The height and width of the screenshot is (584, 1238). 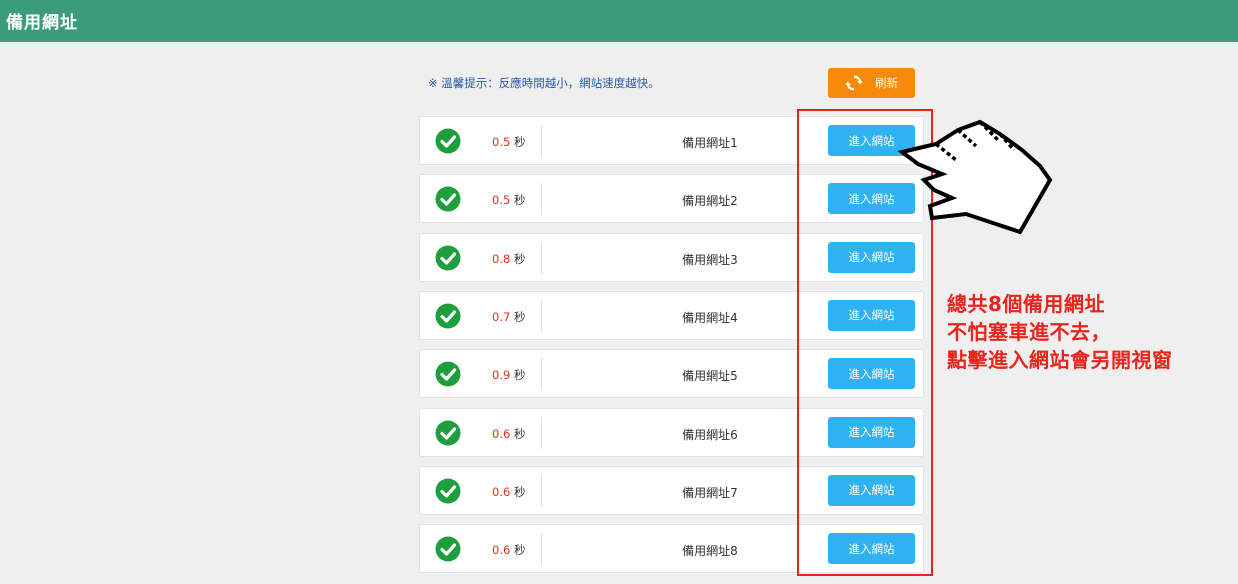 What do you see at coordinates (1029, 332) in the screenshot?
I see `annotation-line-2: 不怕塞車進不去，` at bounding box center [1029, 332].